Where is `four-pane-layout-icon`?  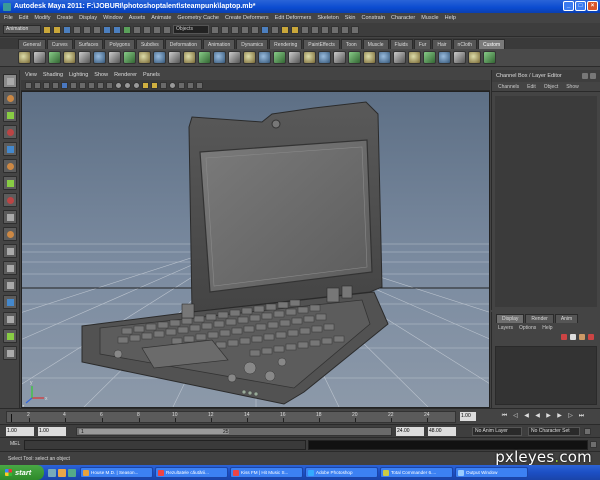 four-pane-layout-icon is located at coordinates (9, 268).